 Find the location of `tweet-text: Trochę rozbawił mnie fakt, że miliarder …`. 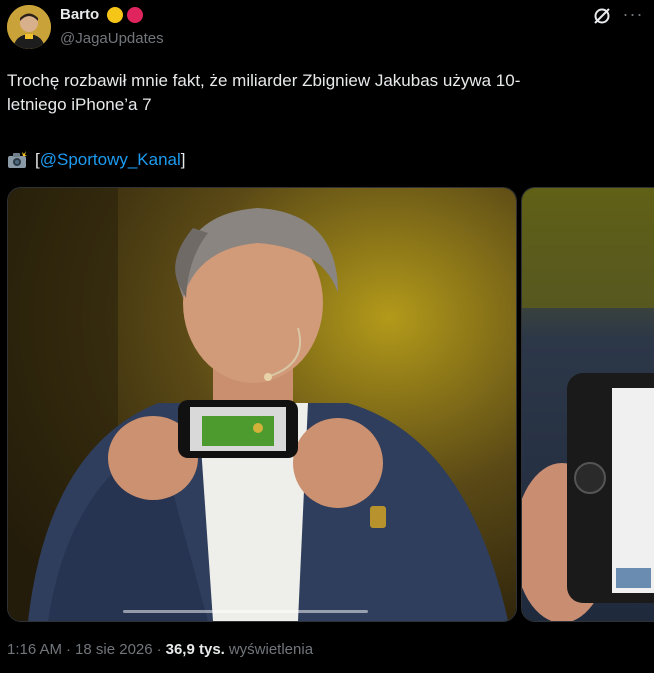

tweet-text: Trochę rozbawił mnie fakt, że miliarder … is located at coordinates (264, 92).